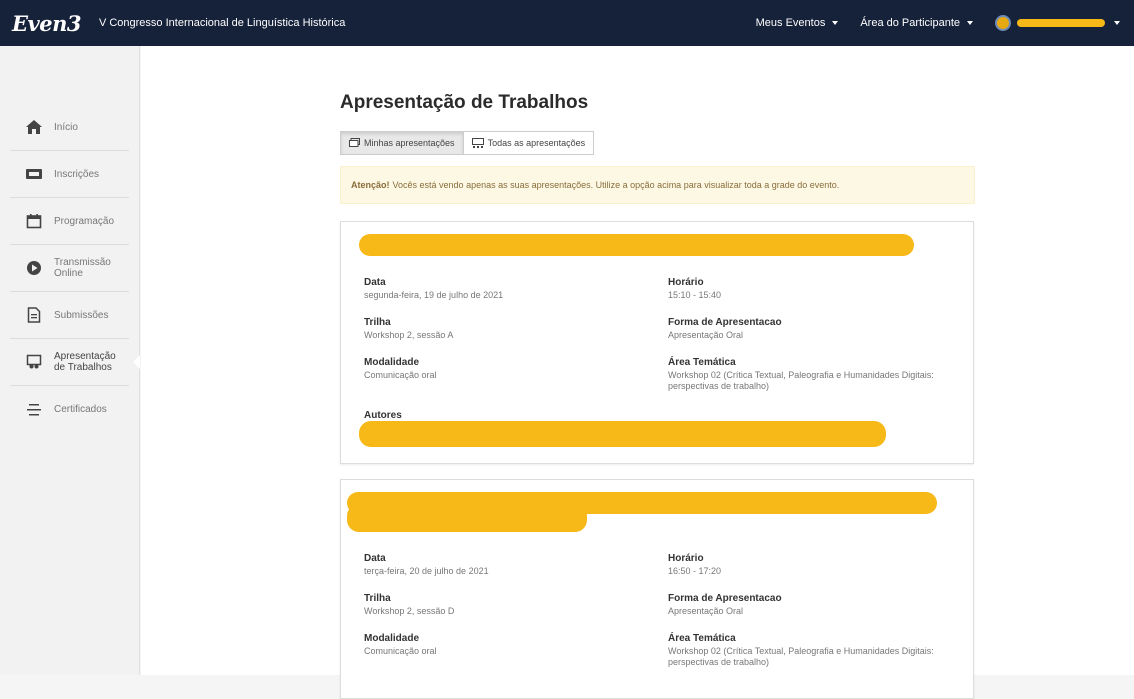  I want to click on field-horario: Horário 15:10 - 15:40, so click(695, 288).